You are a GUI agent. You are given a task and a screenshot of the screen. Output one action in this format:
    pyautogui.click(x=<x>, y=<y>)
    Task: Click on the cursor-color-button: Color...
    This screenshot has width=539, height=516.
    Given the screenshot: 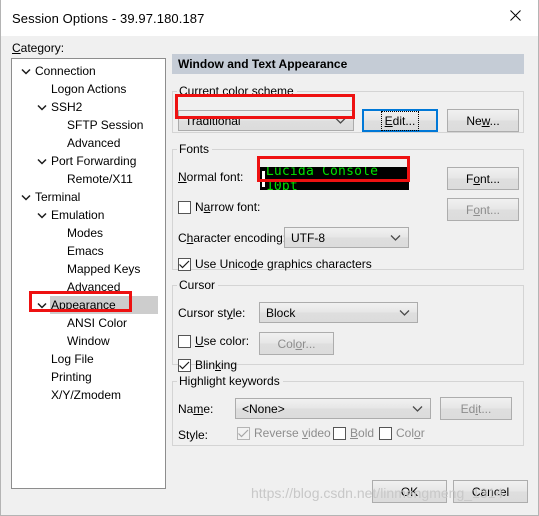 What is the action you would take?
    pyautogui.click(x=296, y=343)
    